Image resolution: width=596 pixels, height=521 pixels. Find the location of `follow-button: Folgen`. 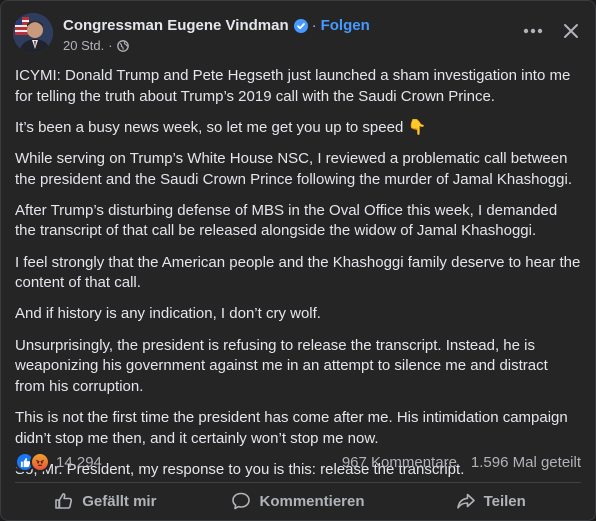

follow-button: Folgen is located at coordinates (345, 26).